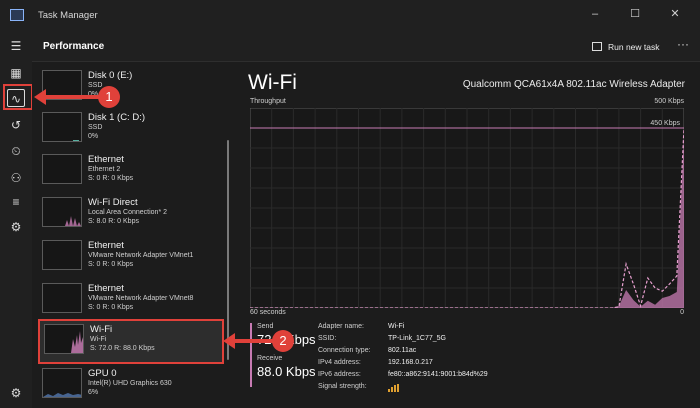 Image resolution: width=700 pixels, height=408 pixels. Describe the element at coordinates (141, 298) in the screenshot. I see `device-subtitle: VMware Network Adapter VMnet8` at that location.